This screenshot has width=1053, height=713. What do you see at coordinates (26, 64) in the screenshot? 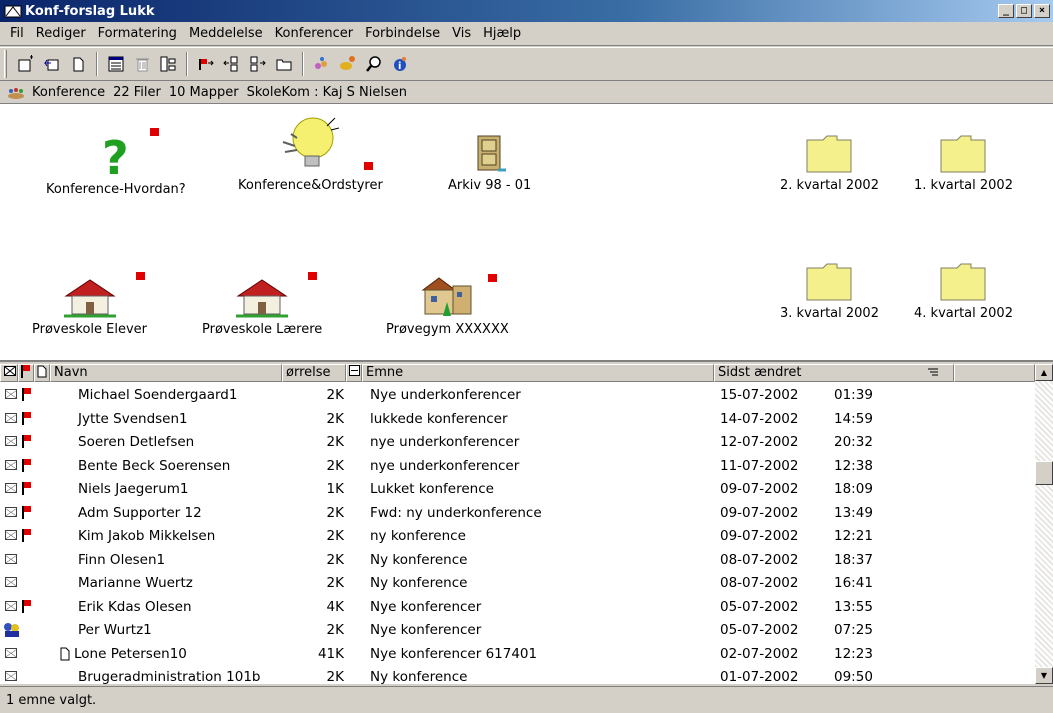
I see `new-message-button` at bounding box center [26, 64].